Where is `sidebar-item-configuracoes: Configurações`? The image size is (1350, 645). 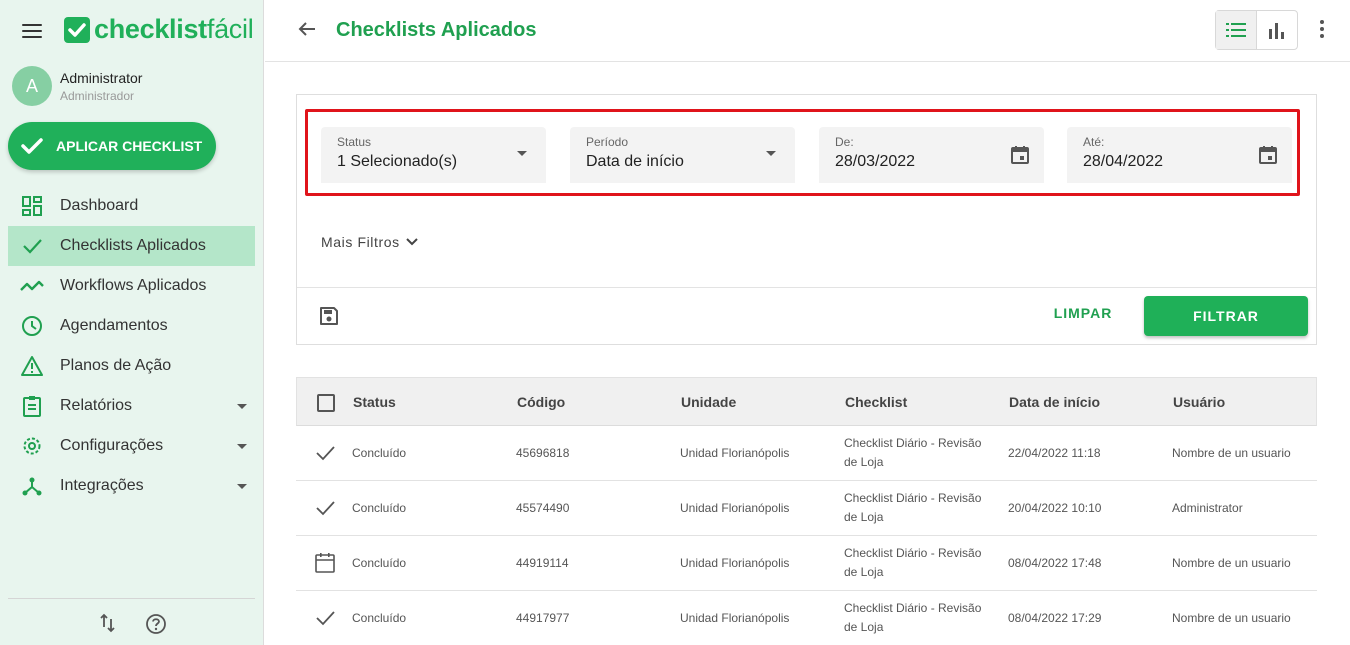
sidebar-item-configuracoes: Configurações is located at coordinates (131, 446).